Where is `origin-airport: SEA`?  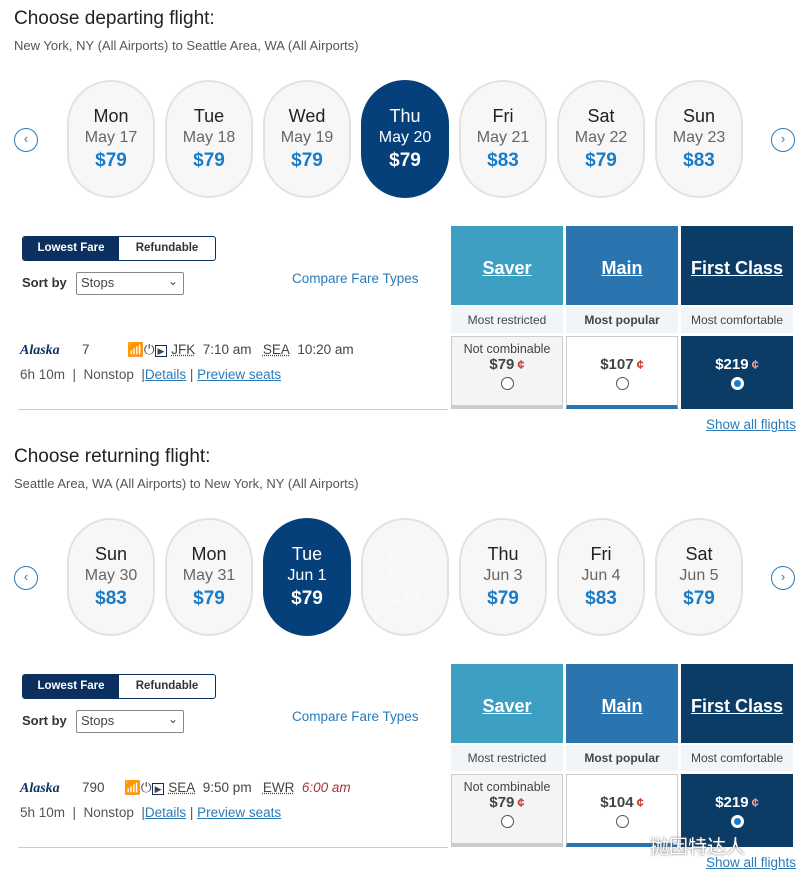 origin-airport: SEA is located at coordinates (181, 787).